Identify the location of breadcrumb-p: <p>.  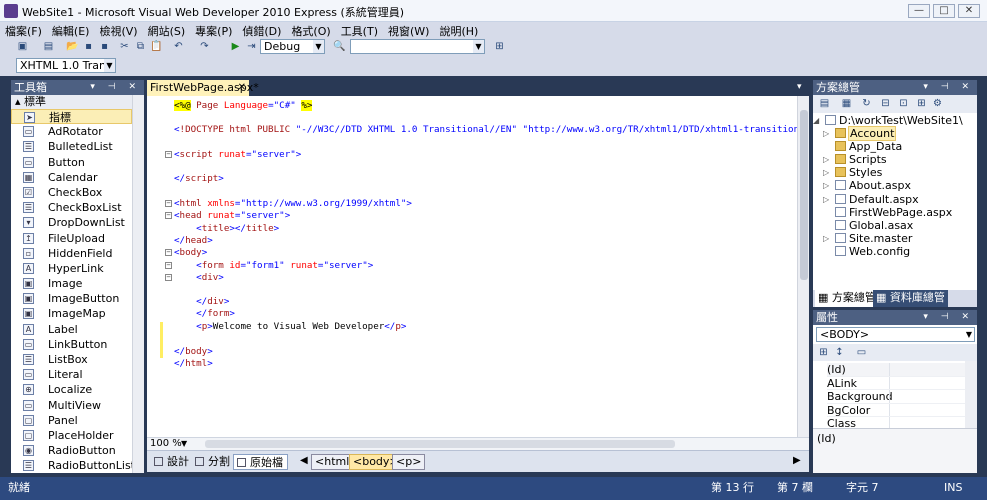
(409, 462).